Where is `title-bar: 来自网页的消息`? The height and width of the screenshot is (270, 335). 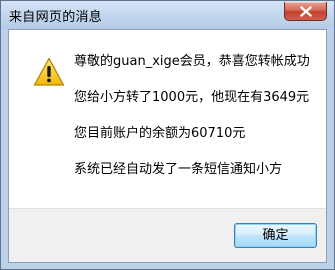 title-bar: 来自网页的消息 is located at coordinates (167, 15).